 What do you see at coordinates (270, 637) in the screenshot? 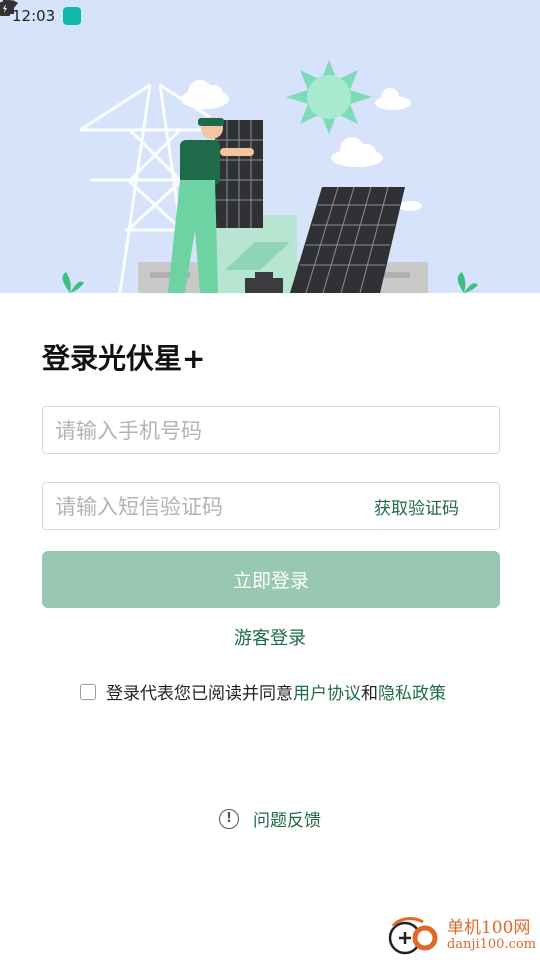
I see `guest-login-link: 游客登录` at bounding box center [270, 637].